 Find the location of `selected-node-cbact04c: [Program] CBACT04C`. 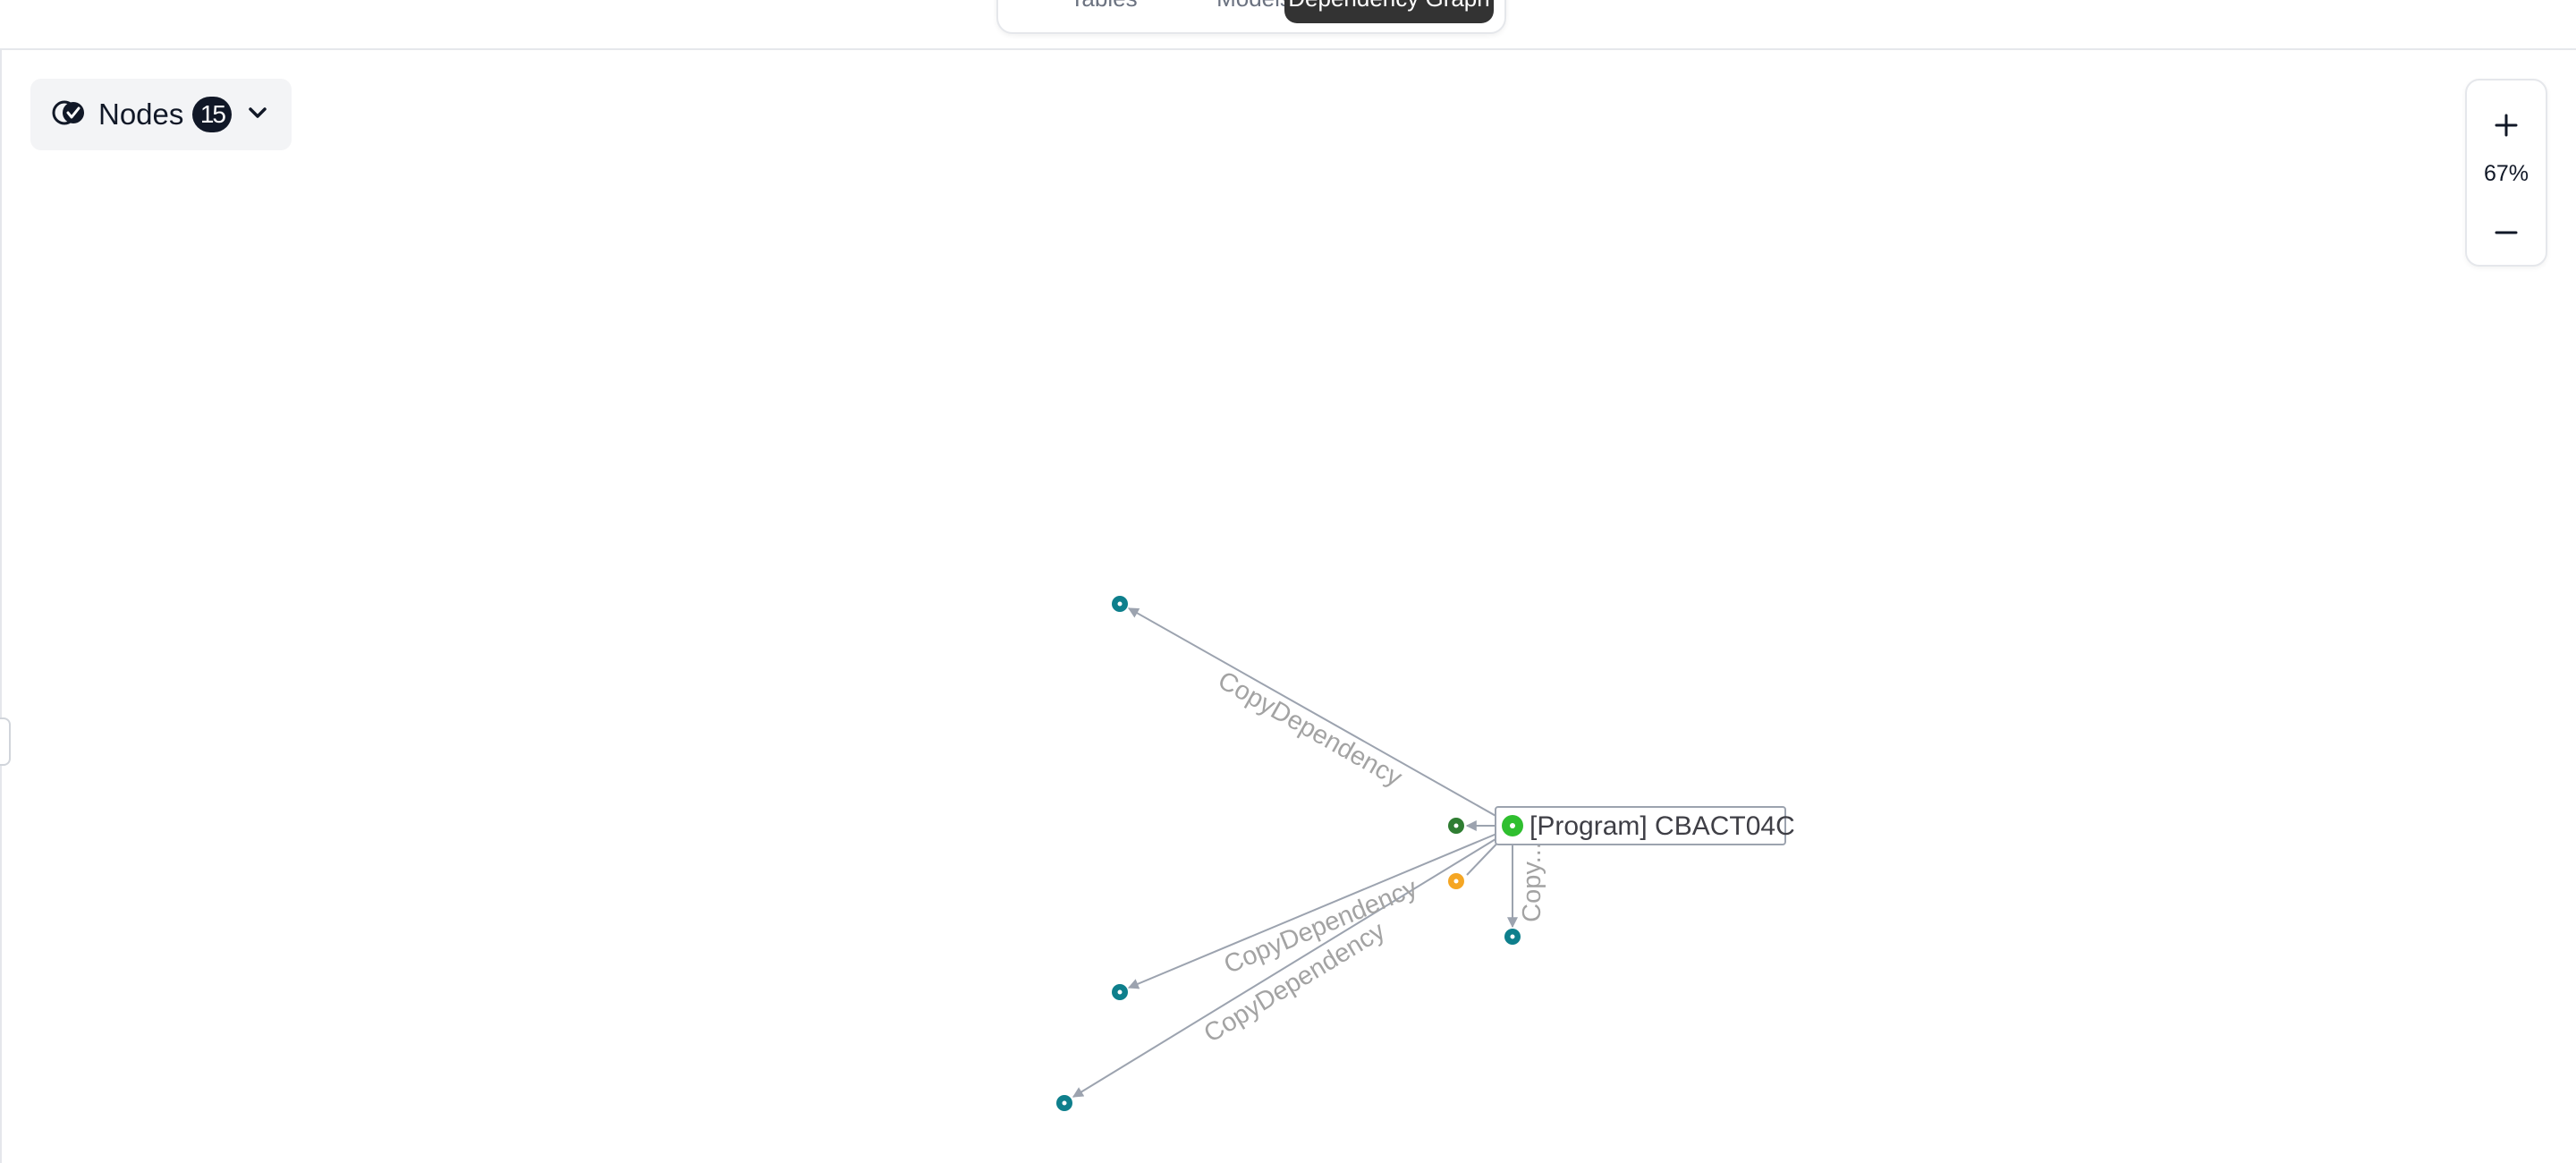

selected-node-cbact04c: [Program] CBACT04C is located at coordinates (1645, 826).